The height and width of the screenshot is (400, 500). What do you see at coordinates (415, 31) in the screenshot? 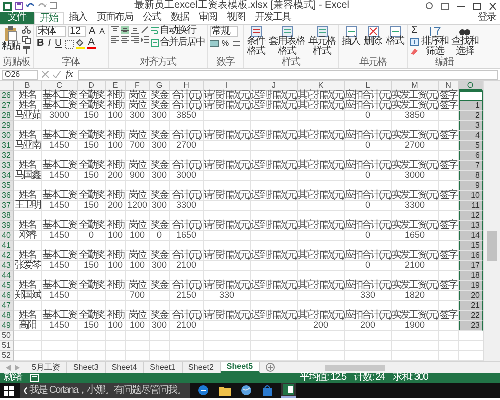
I see `autosum-button: Σ` at bounding box center [415, 31].